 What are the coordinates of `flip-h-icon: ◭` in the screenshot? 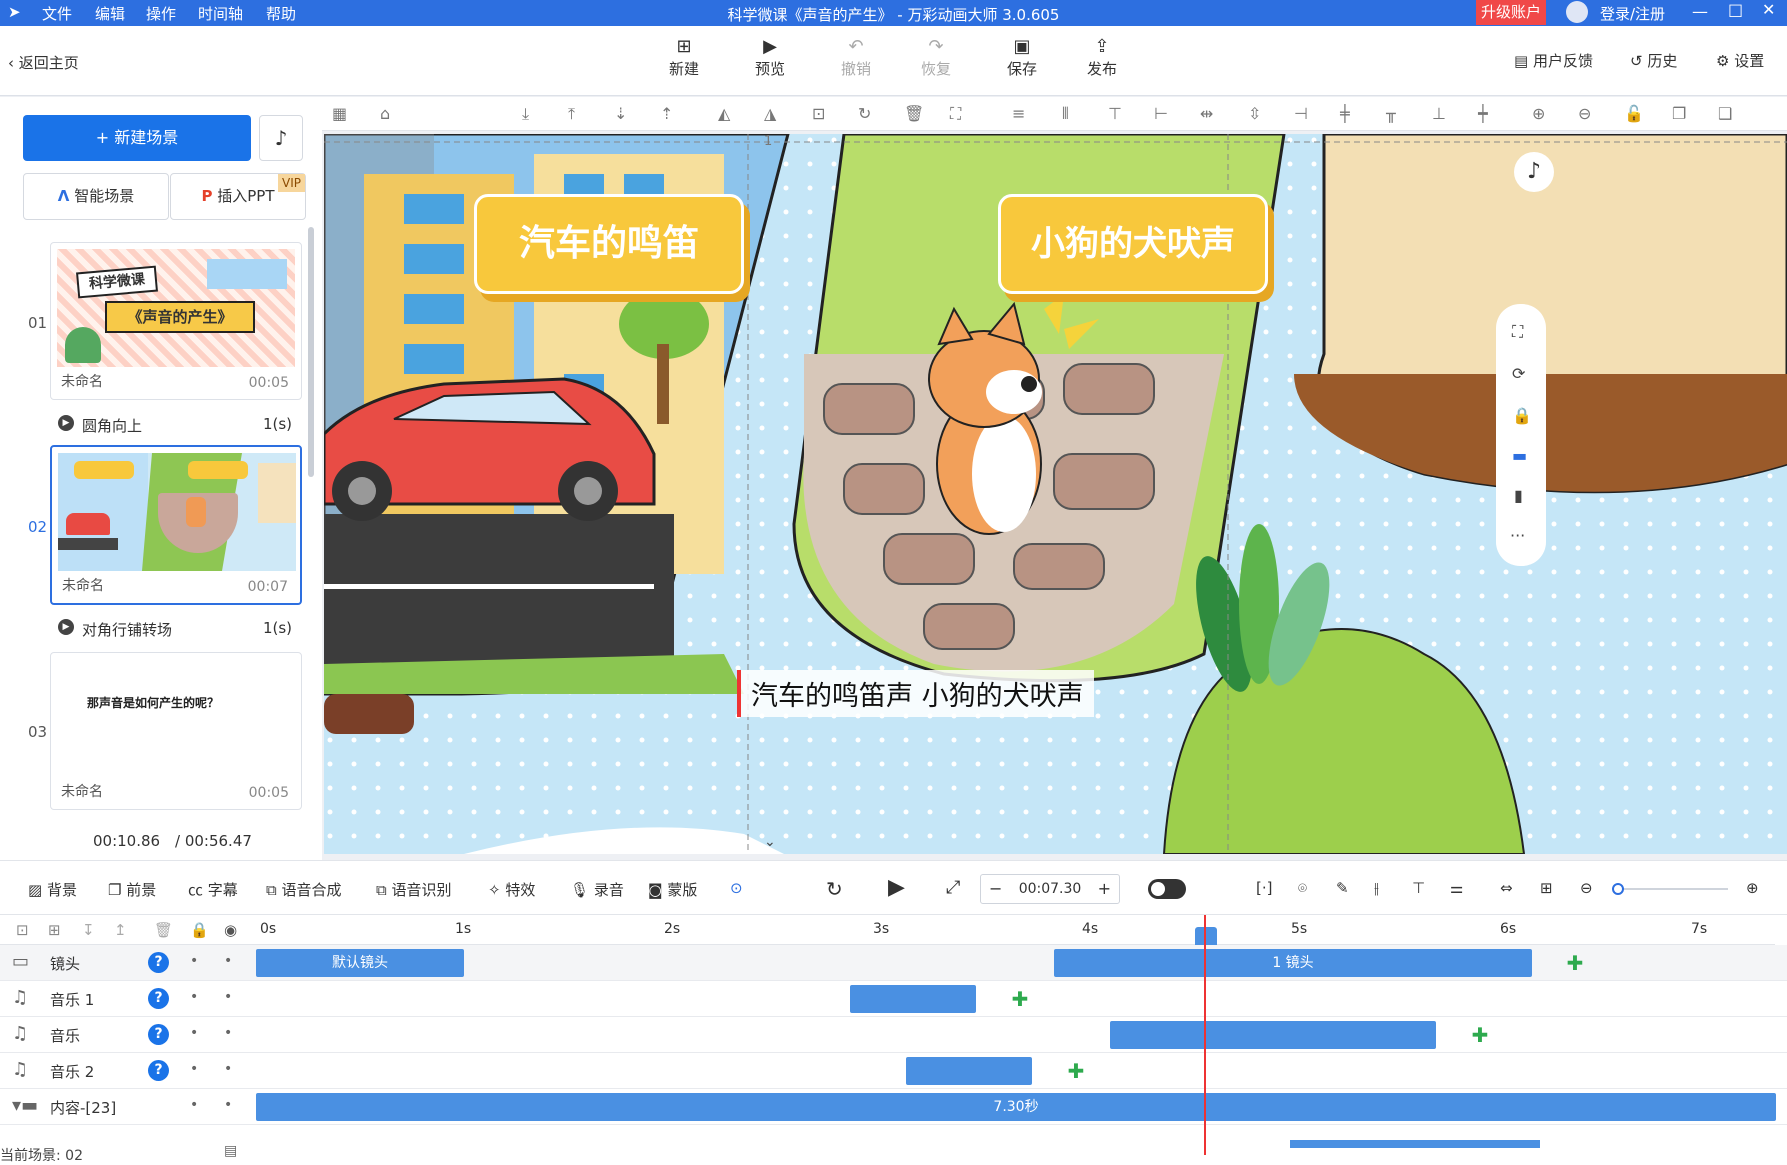 It's located at (724, 113).